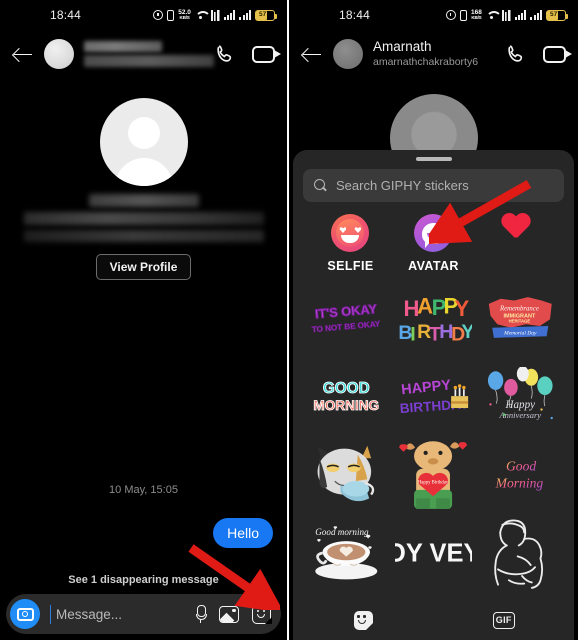  What do you see at coordinates (25, 614) in the screenshot?
I see `camera-icon` at bounding box center [25, 614].